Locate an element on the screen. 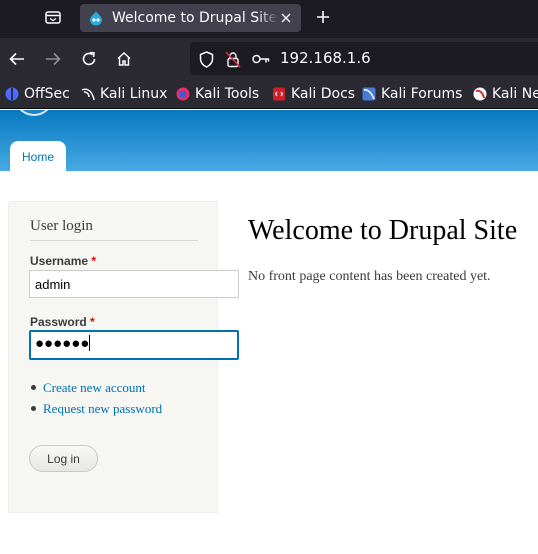  bookmark-kali-nethunter: Kali NetHunter is located at coordinates (505, 94).